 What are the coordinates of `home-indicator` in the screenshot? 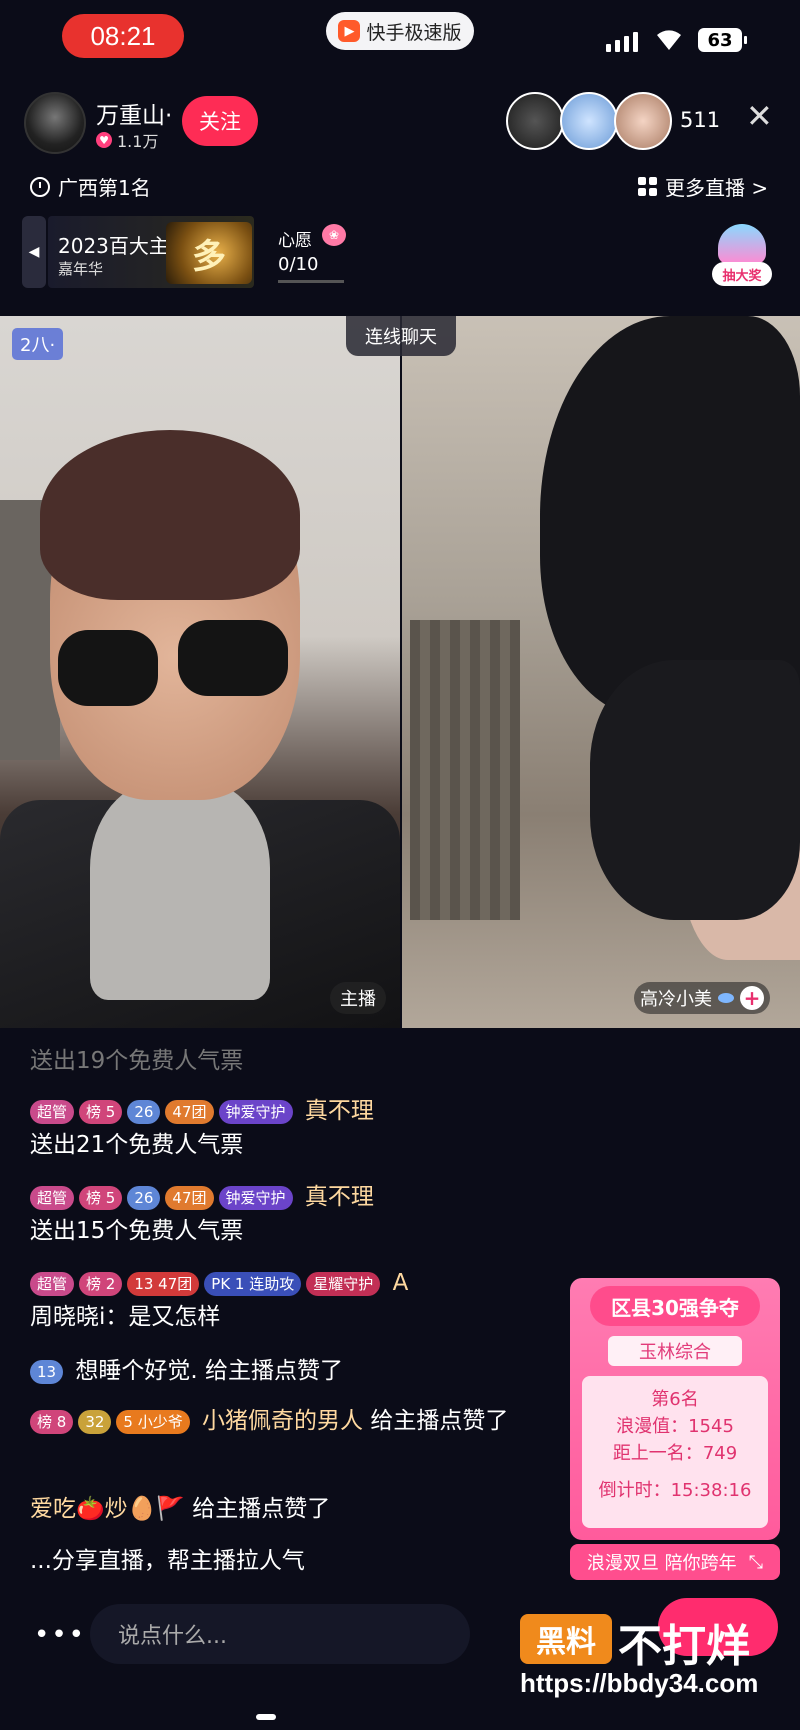 It's located at (266, 1717).